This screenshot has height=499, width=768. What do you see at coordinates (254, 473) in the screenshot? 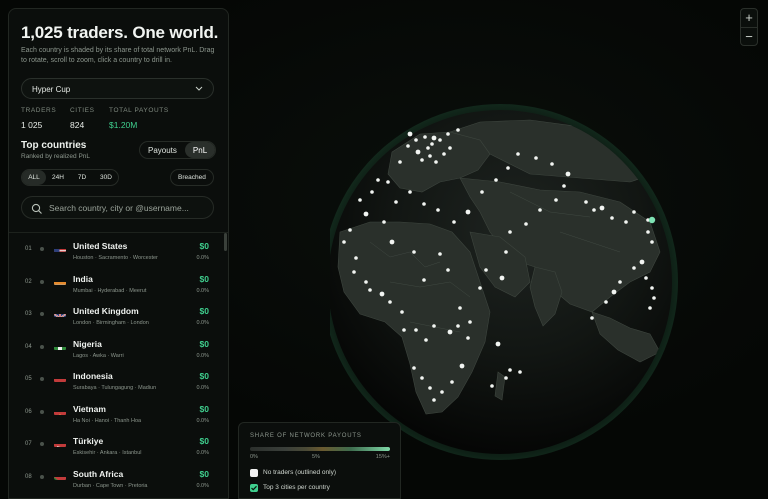
I see `no-traders-checkbox` at bounding box center [254, 473].